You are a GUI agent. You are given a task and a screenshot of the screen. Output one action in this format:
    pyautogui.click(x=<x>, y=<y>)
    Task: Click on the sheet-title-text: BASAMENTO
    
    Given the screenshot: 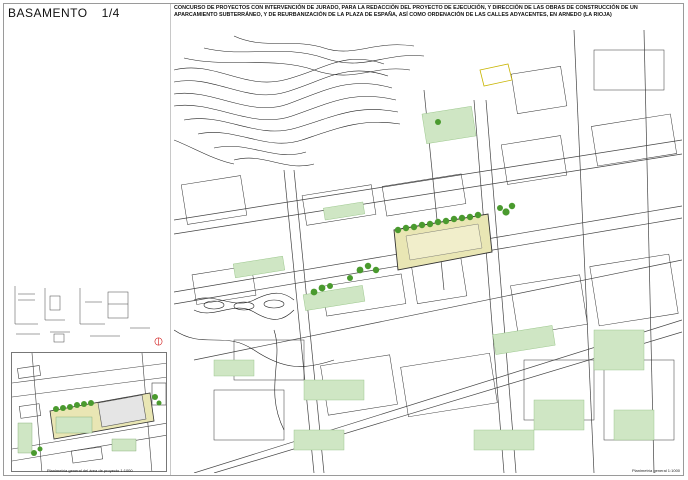 What is the action you would take?
    pyautogui.click(x=48, y=13)
    